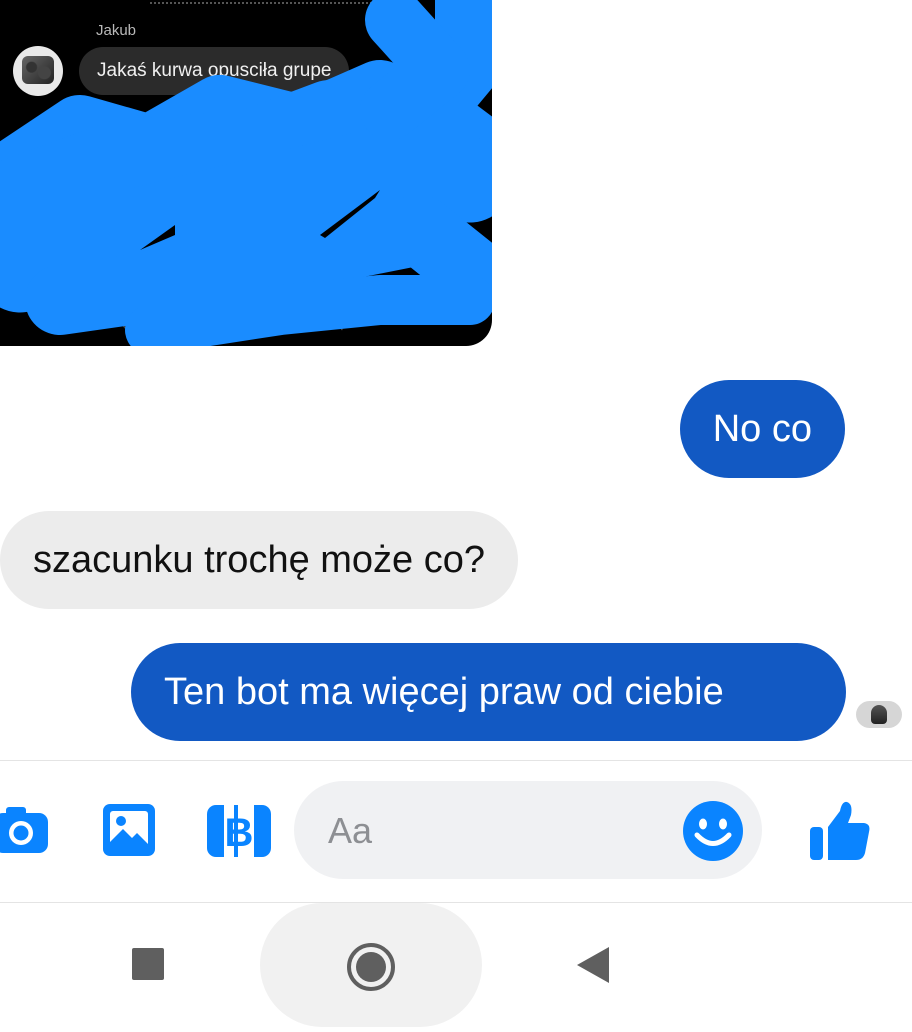  What do you see at coordinates (371, 967) in the screenshot?
I see `home-icon` at bounding box center [371, 967].